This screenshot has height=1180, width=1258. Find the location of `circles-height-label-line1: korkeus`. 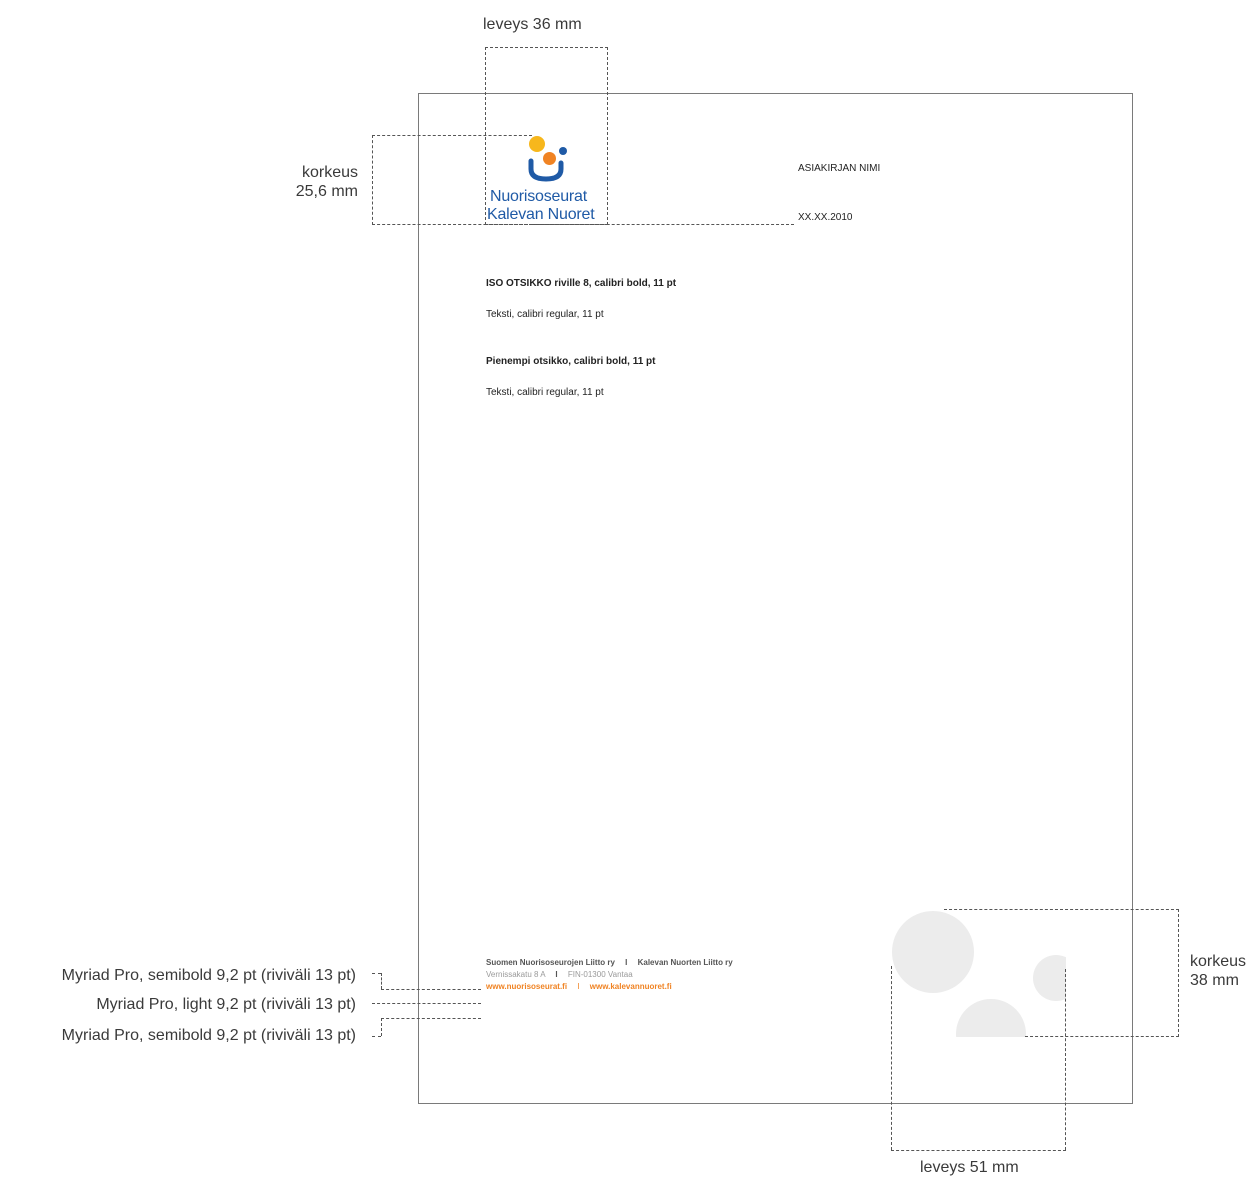

circles-height-label-line1: korkeus is located at coordinates (1218, 961).